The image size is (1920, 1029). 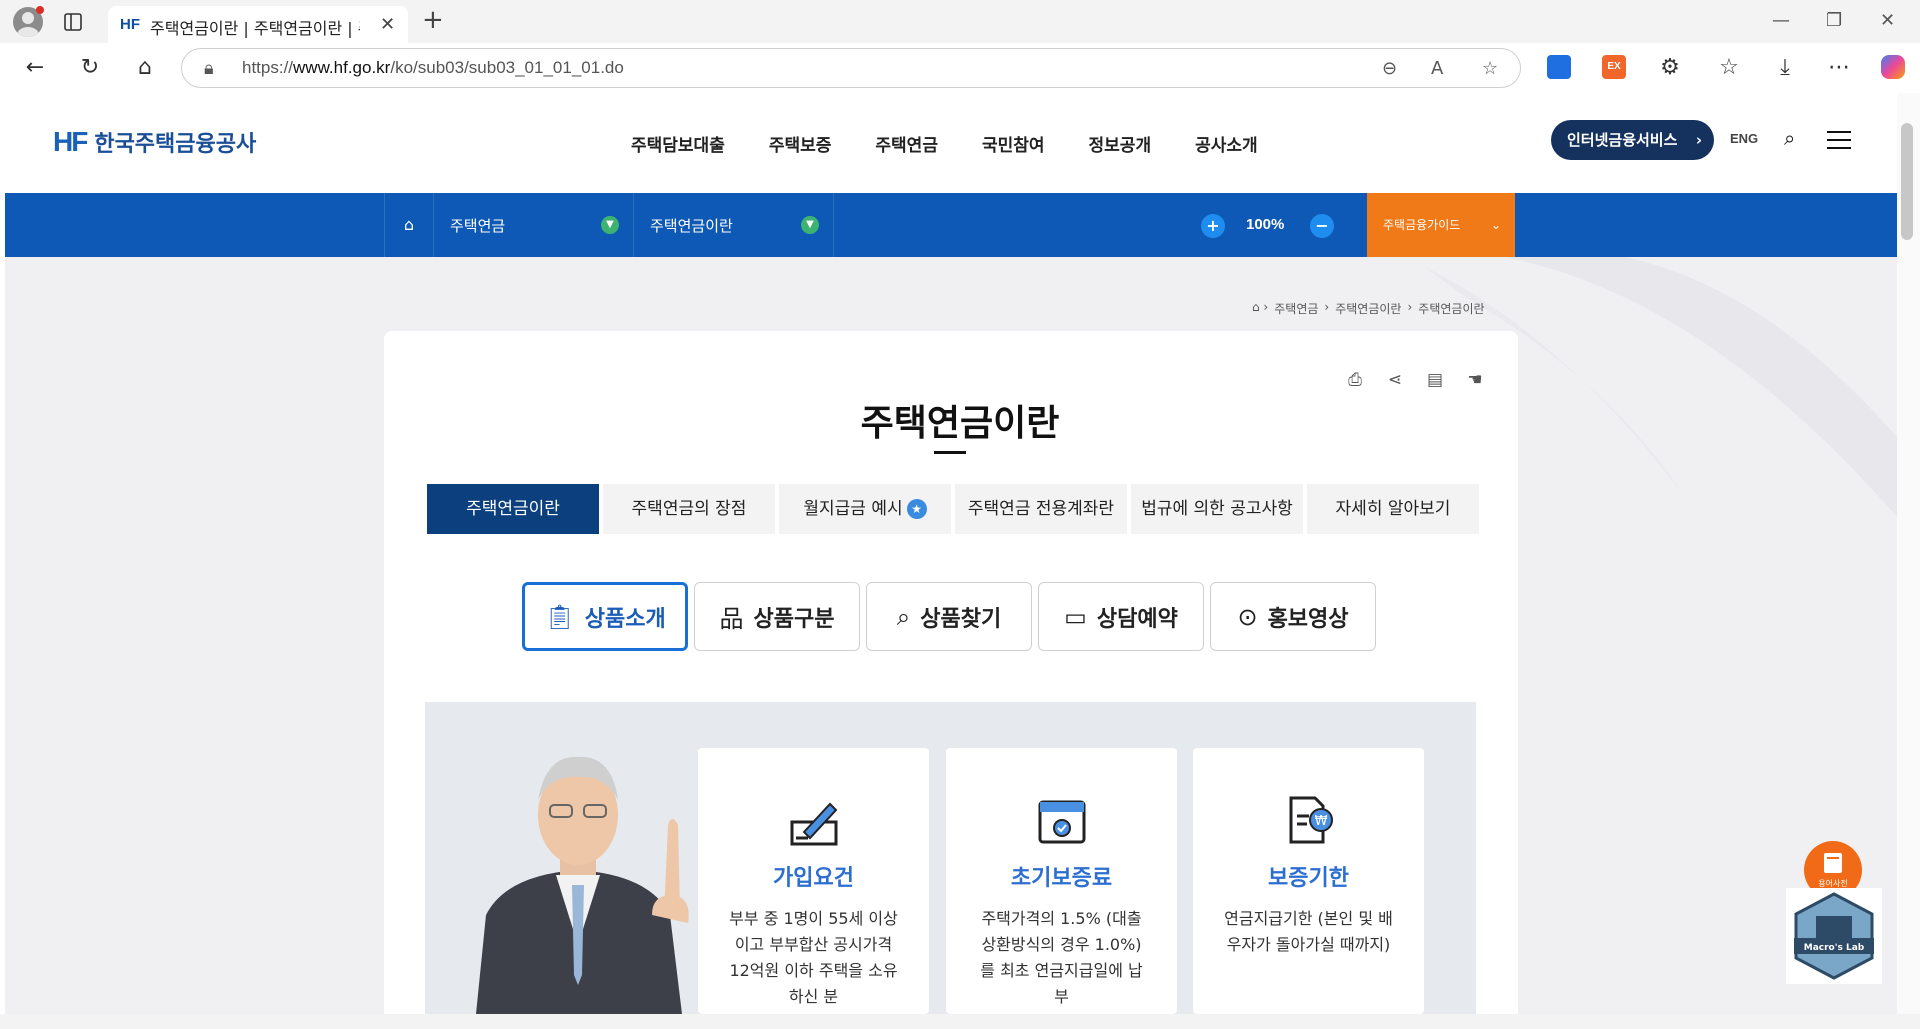 I want to click on favorite-star-icon: ☆, so click(x=1490, y=68).